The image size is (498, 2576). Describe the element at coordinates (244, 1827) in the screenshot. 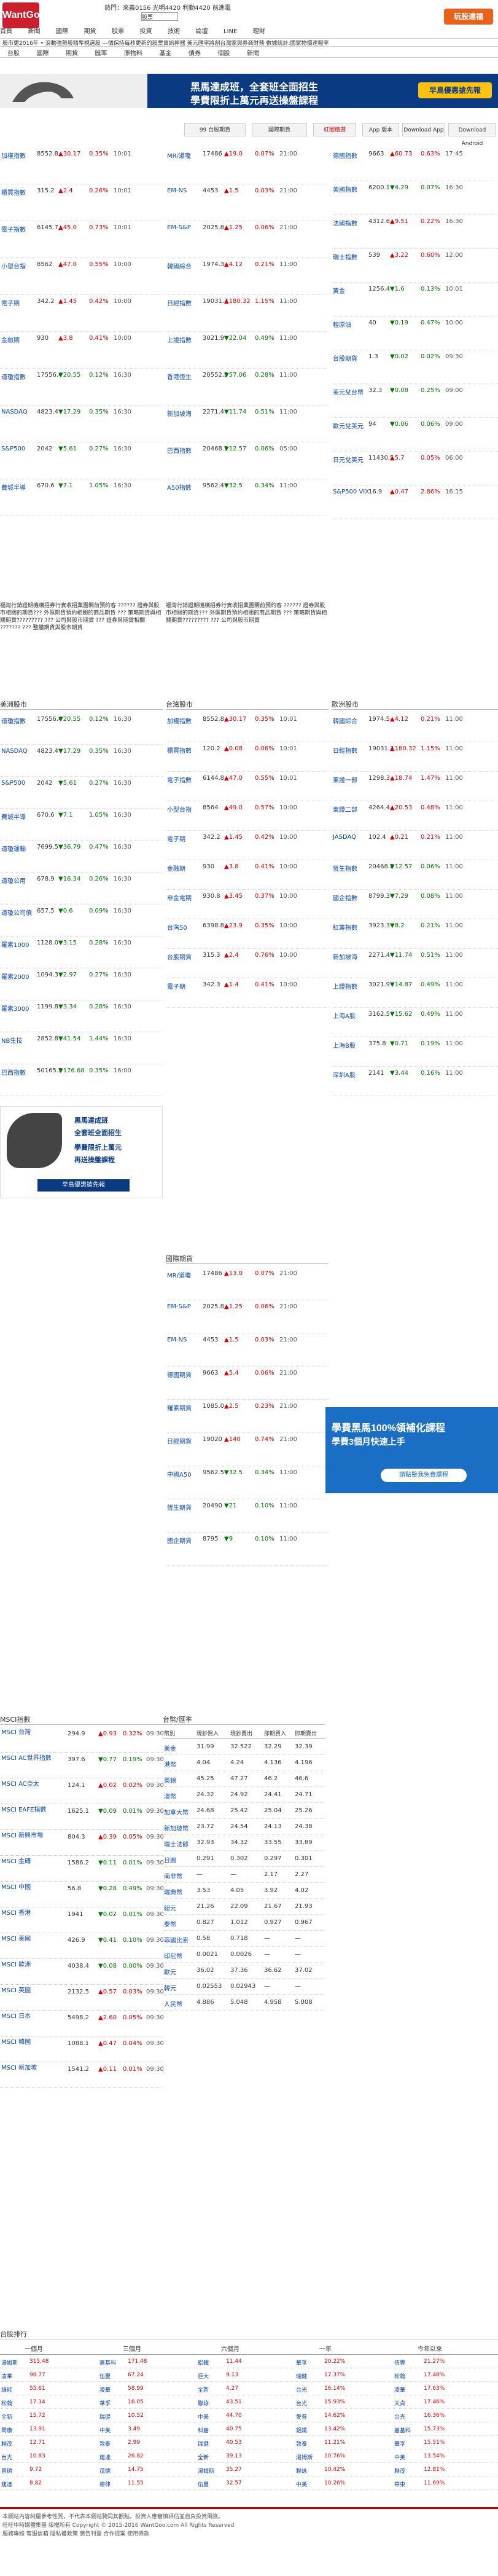

I see `fx-row: 新加坡幣 23.72 24.54 24.13 24.38` at that location.